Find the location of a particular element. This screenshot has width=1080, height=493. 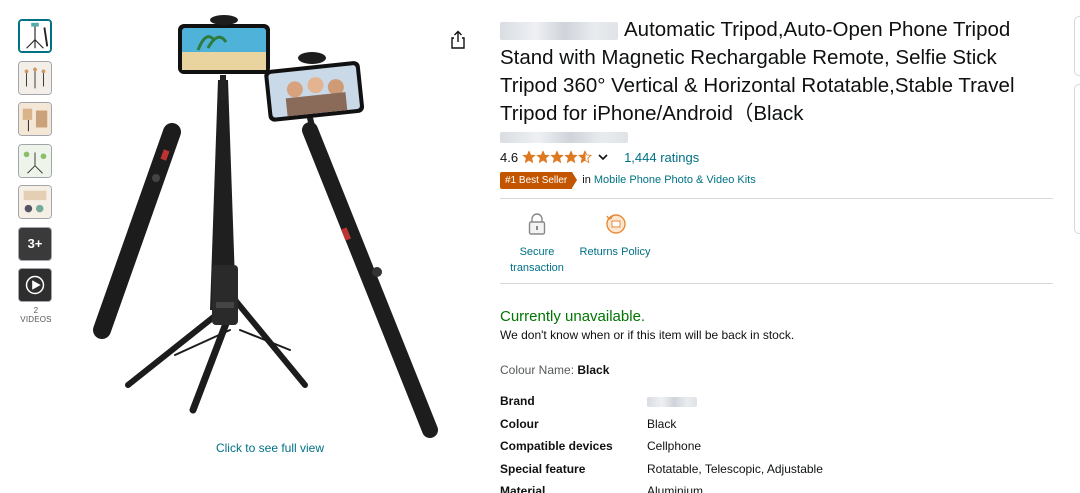

videos-label: 2 VIDEOS is located at coordinates (36, 315).